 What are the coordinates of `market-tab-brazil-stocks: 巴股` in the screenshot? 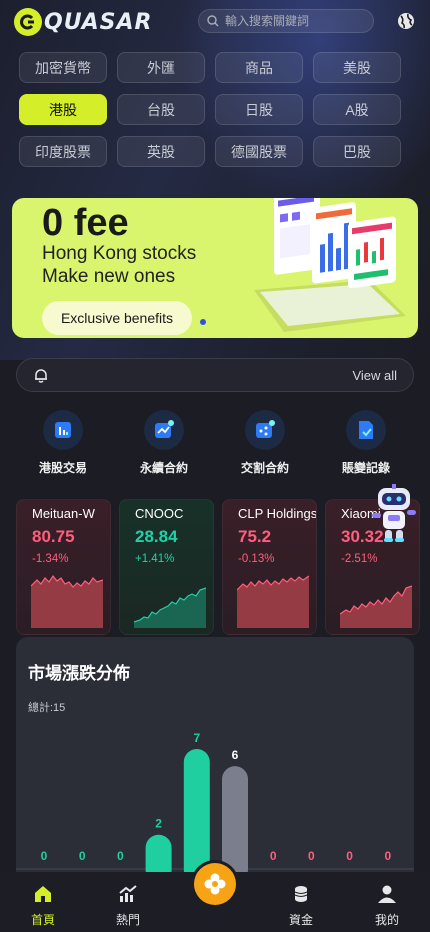 It's located at (357, 151).